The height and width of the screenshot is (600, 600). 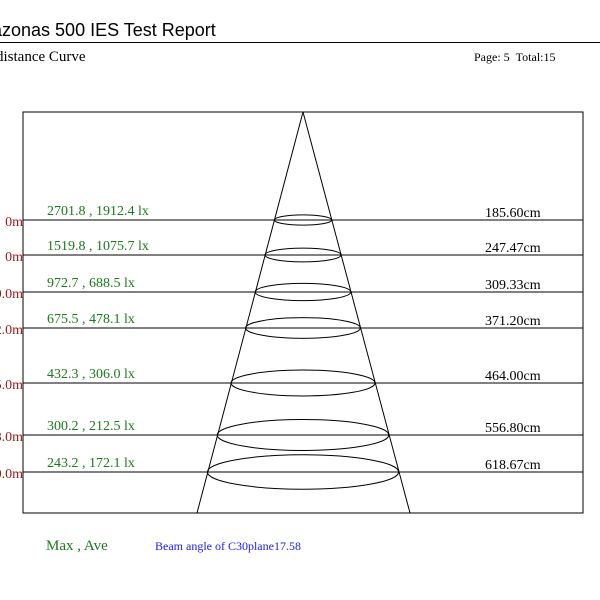 I want to click on beam-right-edge, so click(x=356, y=312).